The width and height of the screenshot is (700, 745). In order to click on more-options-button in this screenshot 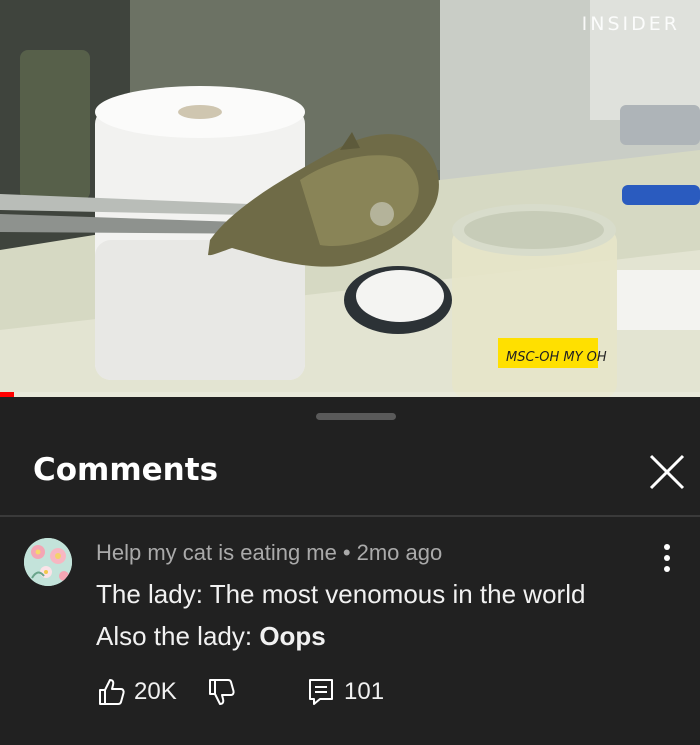, I will do `click(667, 558)`.